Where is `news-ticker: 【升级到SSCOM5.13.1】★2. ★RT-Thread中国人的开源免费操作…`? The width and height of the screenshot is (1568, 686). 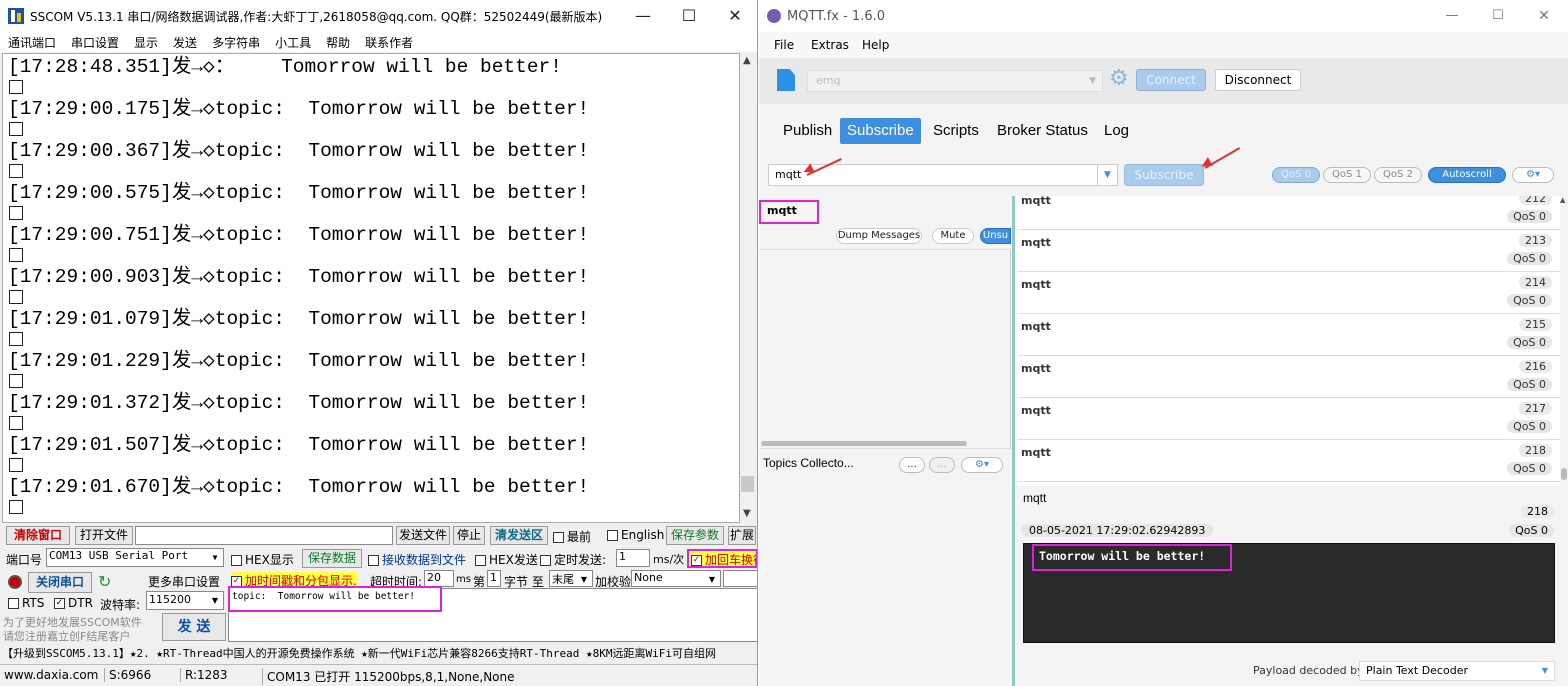
news-ticker: 【升级到SSCOM5.13.1】★2. ★RT-Thread中国人的开源免费操作… is located at coordinates (379, 653).